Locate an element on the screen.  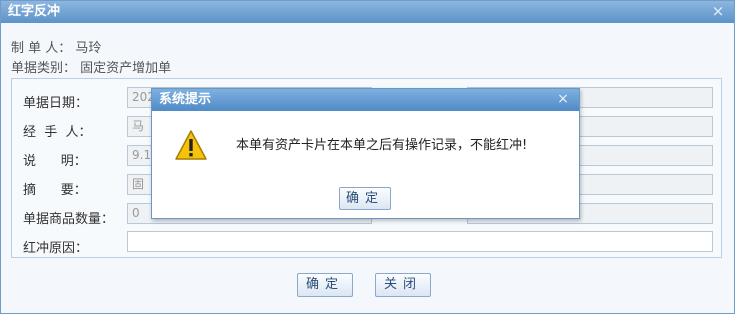
qty-label: 单据商品数量： is located at coordinates (69, 219).